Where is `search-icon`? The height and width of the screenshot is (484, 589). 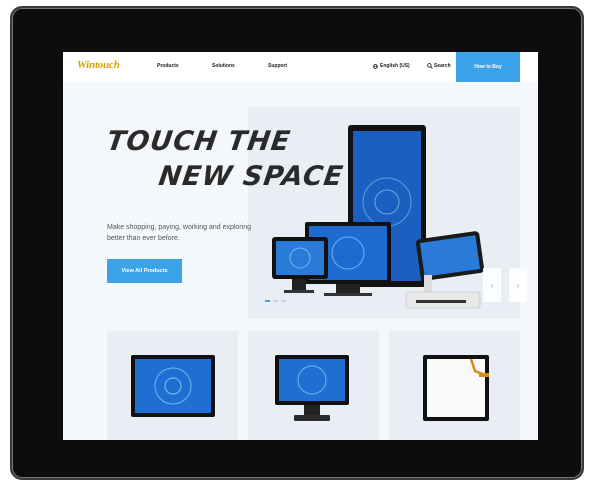 search-icon is located at coordinates (430, 66).